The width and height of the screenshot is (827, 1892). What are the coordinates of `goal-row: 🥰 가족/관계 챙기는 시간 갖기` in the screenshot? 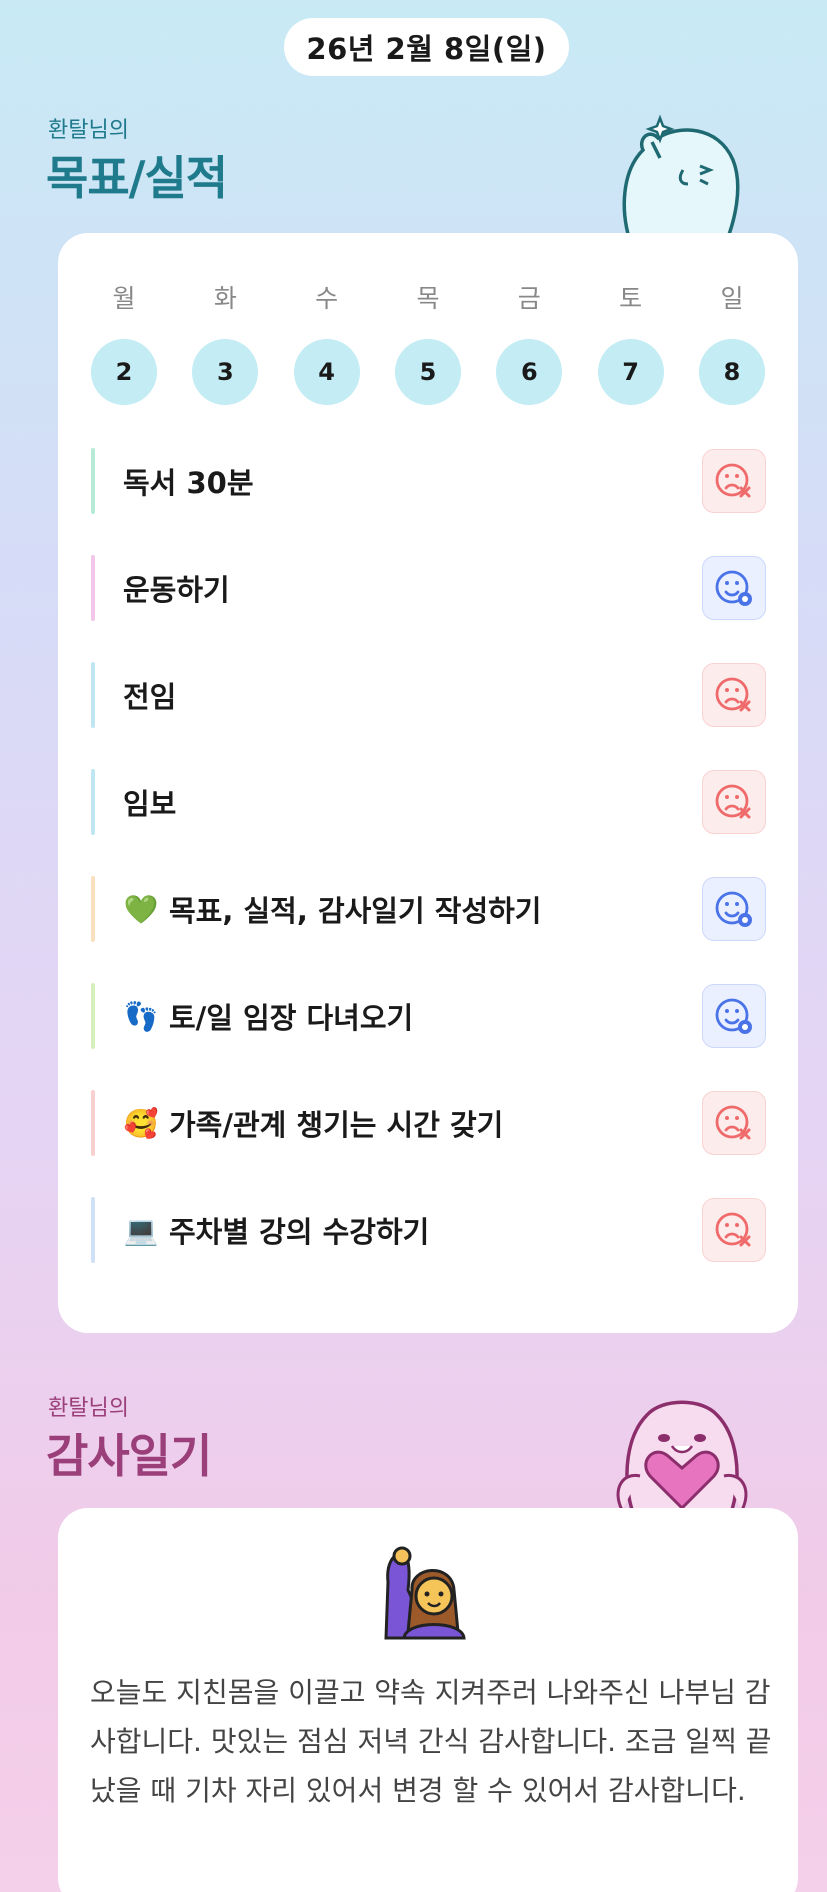 It's located at (428, 1123).